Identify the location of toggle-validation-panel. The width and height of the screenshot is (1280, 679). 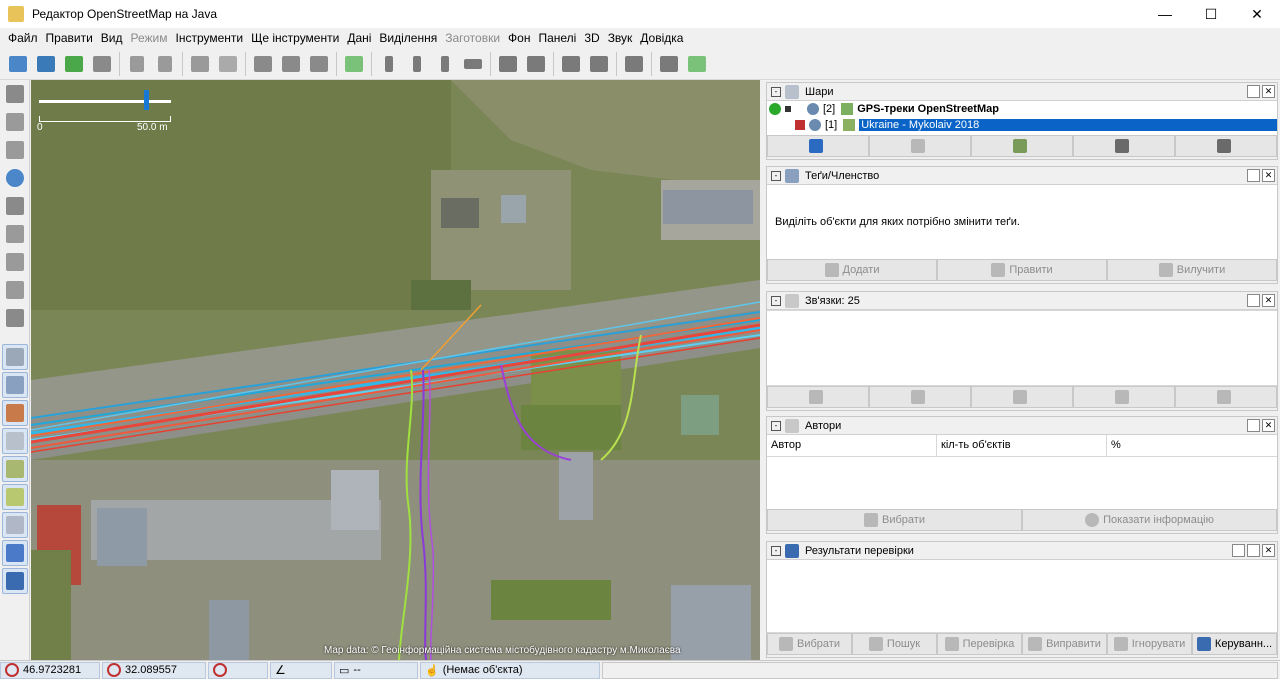
(15, 581).